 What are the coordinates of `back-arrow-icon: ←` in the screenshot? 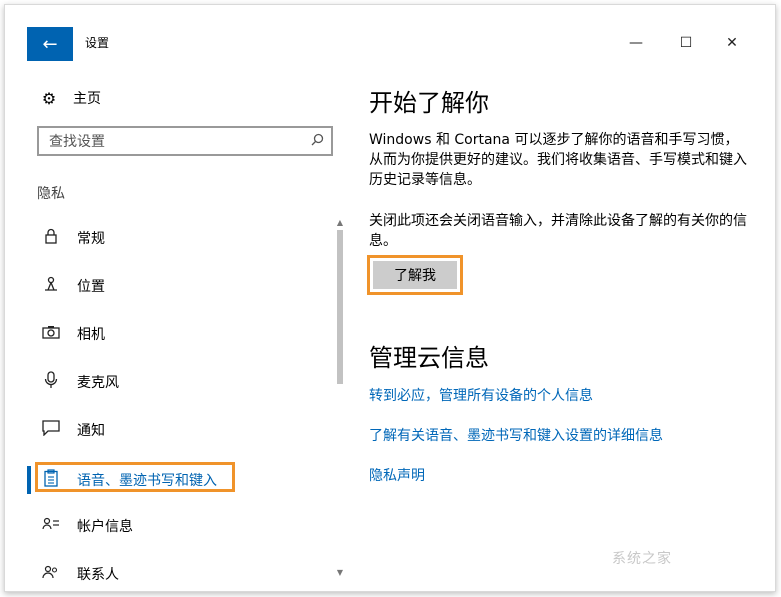 It's located at (50, 44).